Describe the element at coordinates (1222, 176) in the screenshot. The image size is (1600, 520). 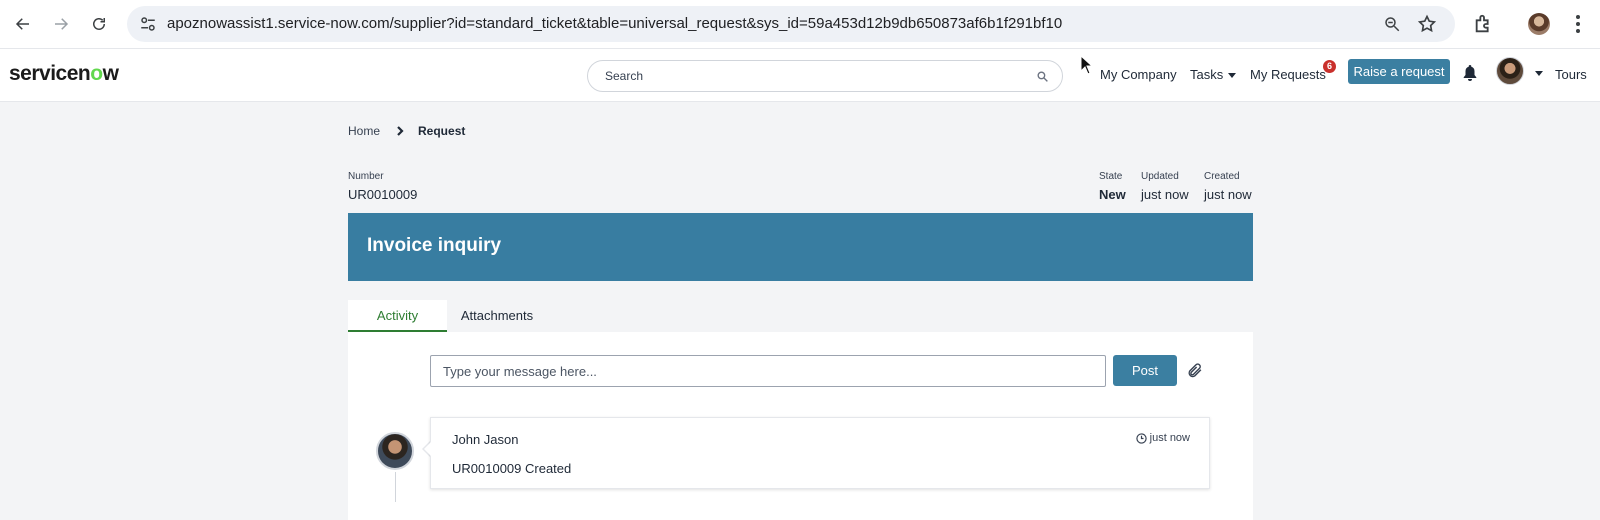
I see `created-label: Created` at that location.